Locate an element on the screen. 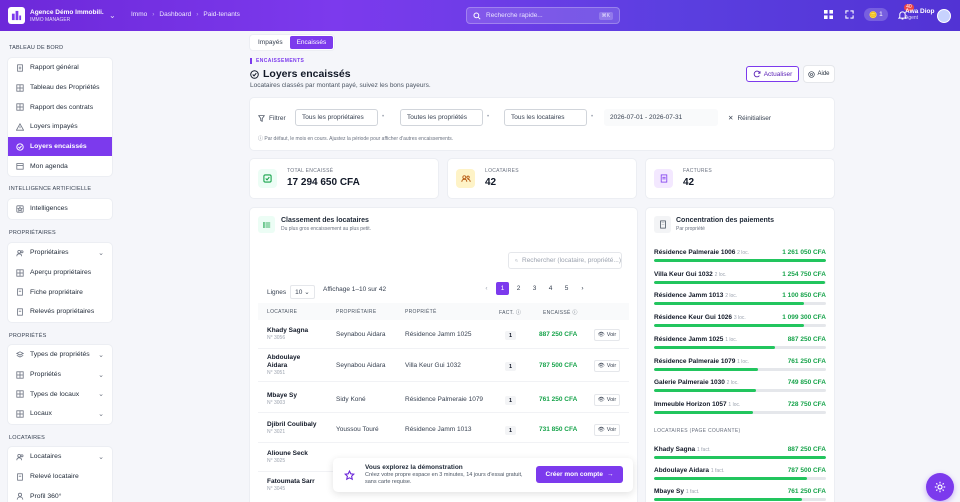 This screenshot has width=960, height=502. column-header: FACT. ⓘ is located at coordinates (510, 312).